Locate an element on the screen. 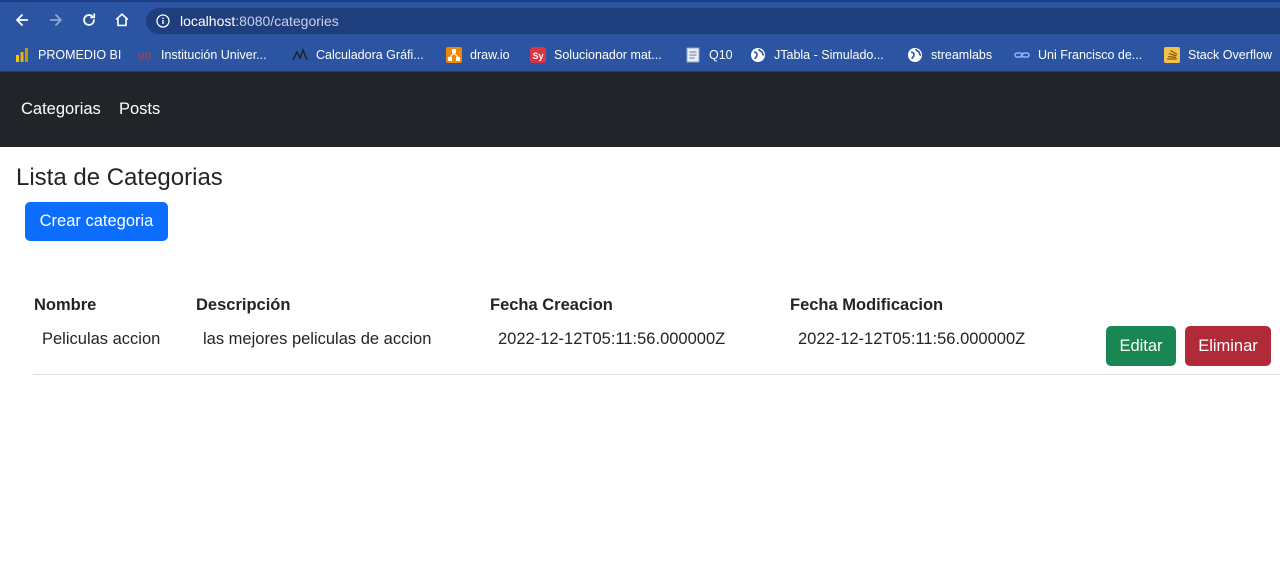 This screenshot has height=580, width=1280. address-bar: localhost:8080/categories is located at coordinates (713, 21).